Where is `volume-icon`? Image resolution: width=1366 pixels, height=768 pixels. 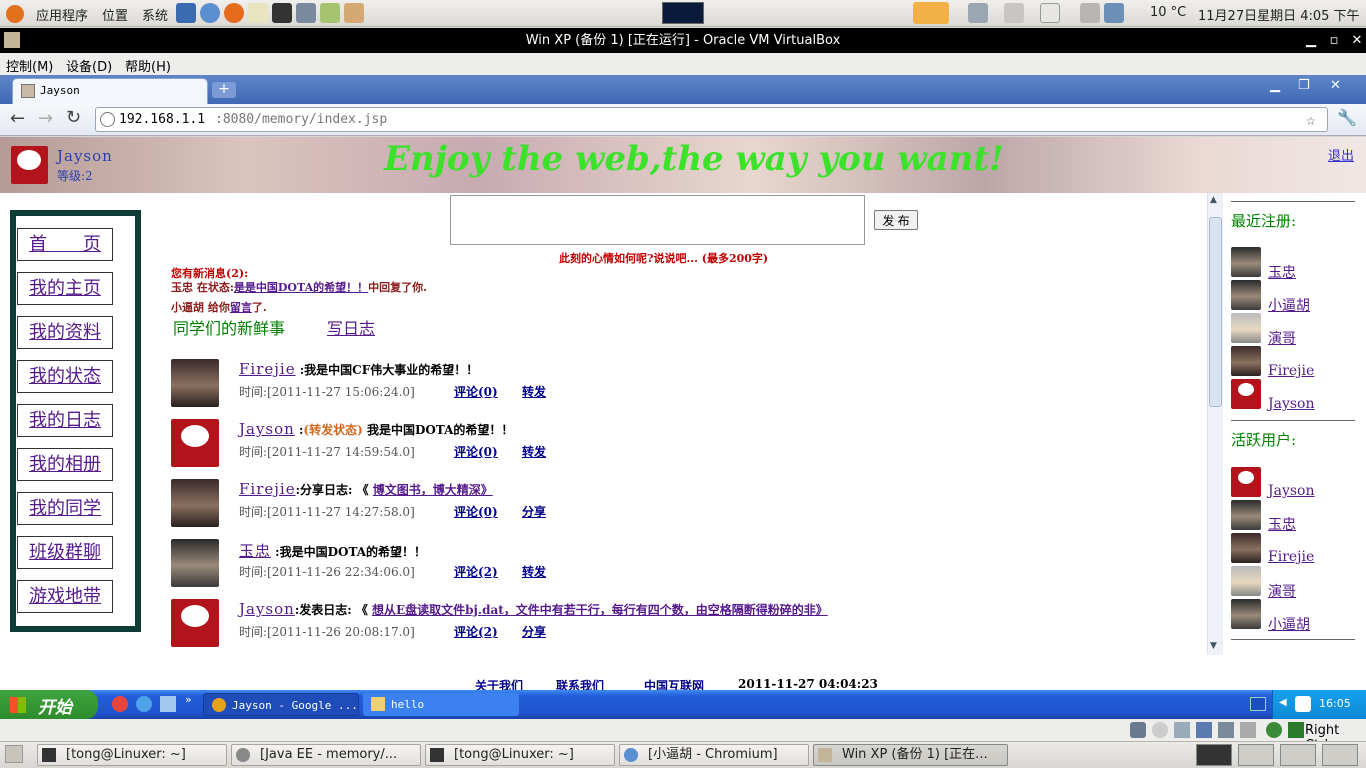 volume-icon is located at coordinates (1014, 13).